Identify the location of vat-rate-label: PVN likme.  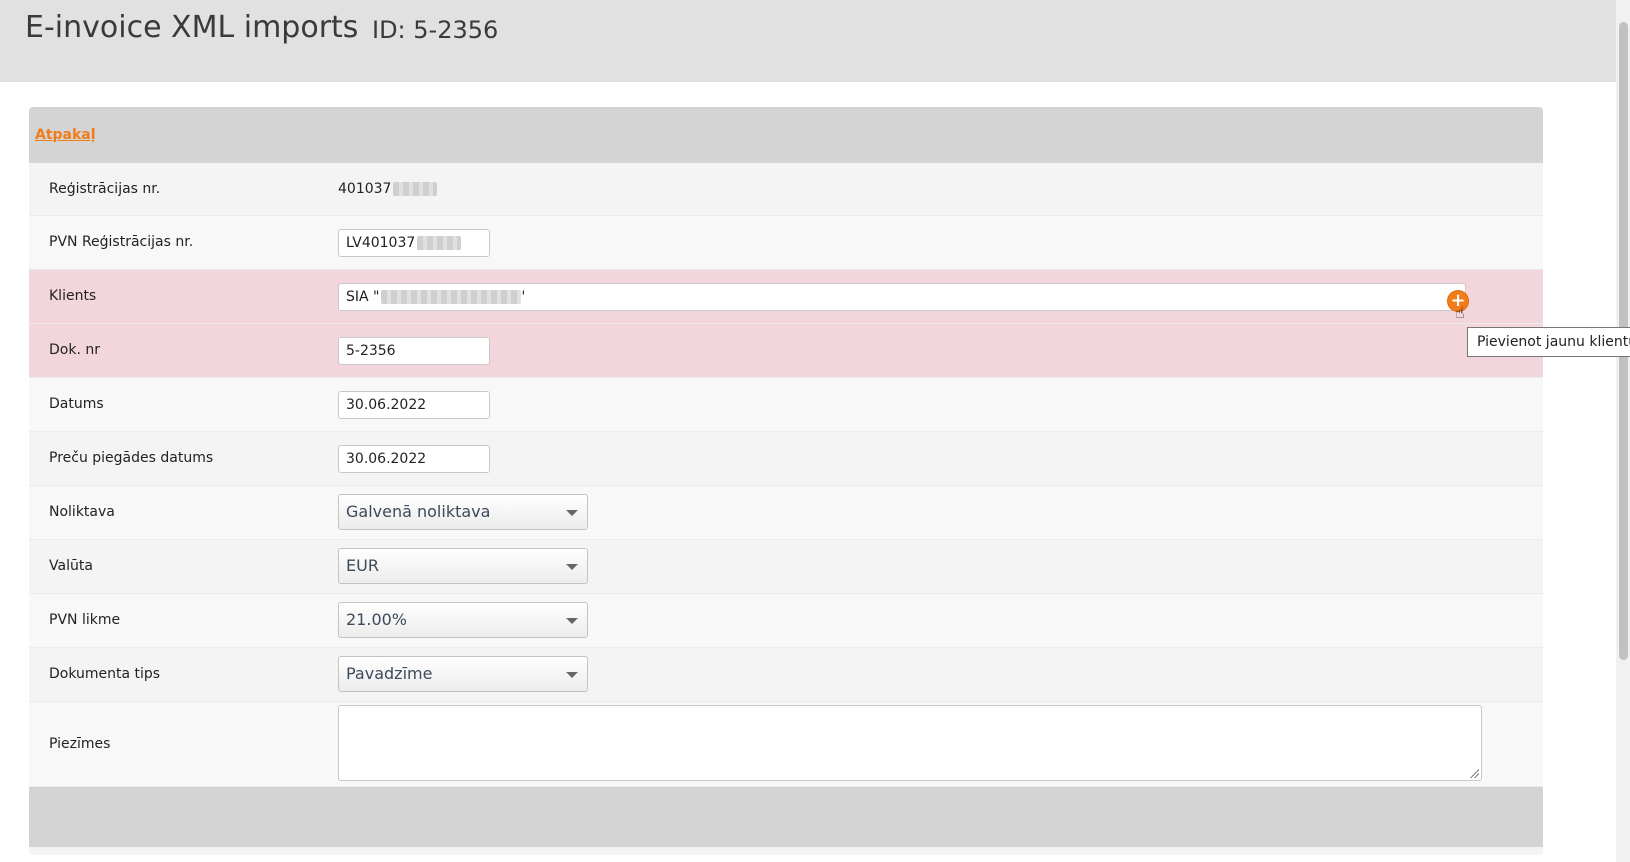
(85, 620).